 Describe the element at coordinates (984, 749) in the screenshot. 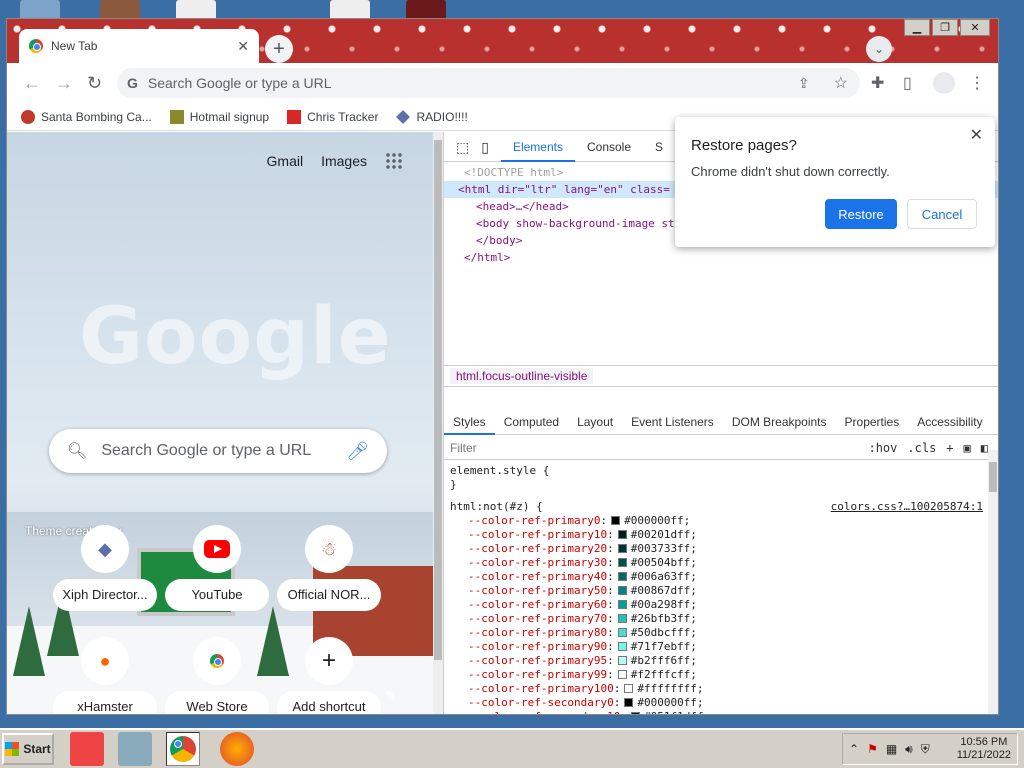

I see `clock: 10:56 PM 11/21/2022` at that location.